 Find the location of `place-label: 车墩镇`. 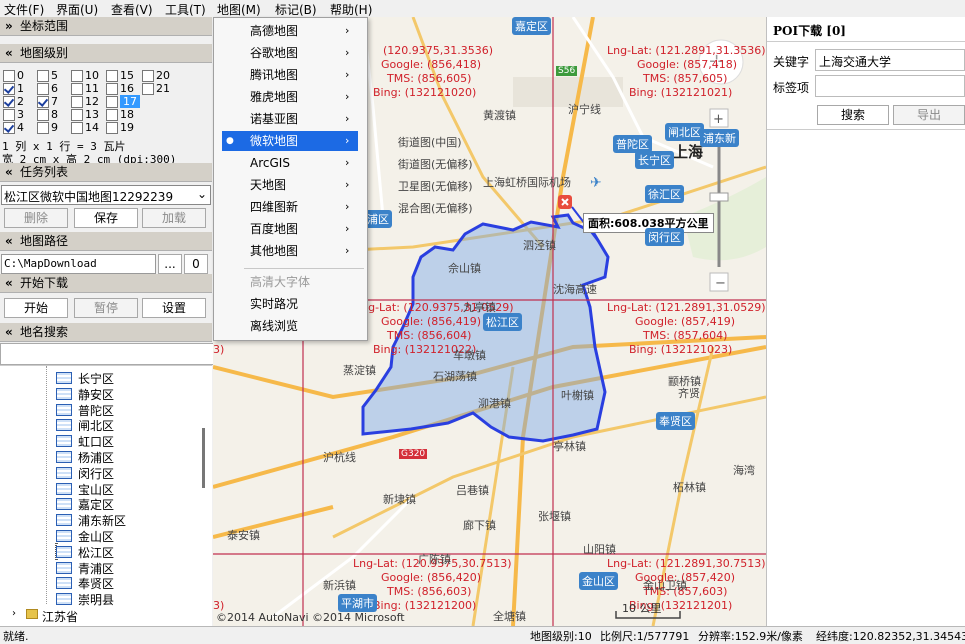

place-label: 车墩镇 is located at coordinates (469, 355).